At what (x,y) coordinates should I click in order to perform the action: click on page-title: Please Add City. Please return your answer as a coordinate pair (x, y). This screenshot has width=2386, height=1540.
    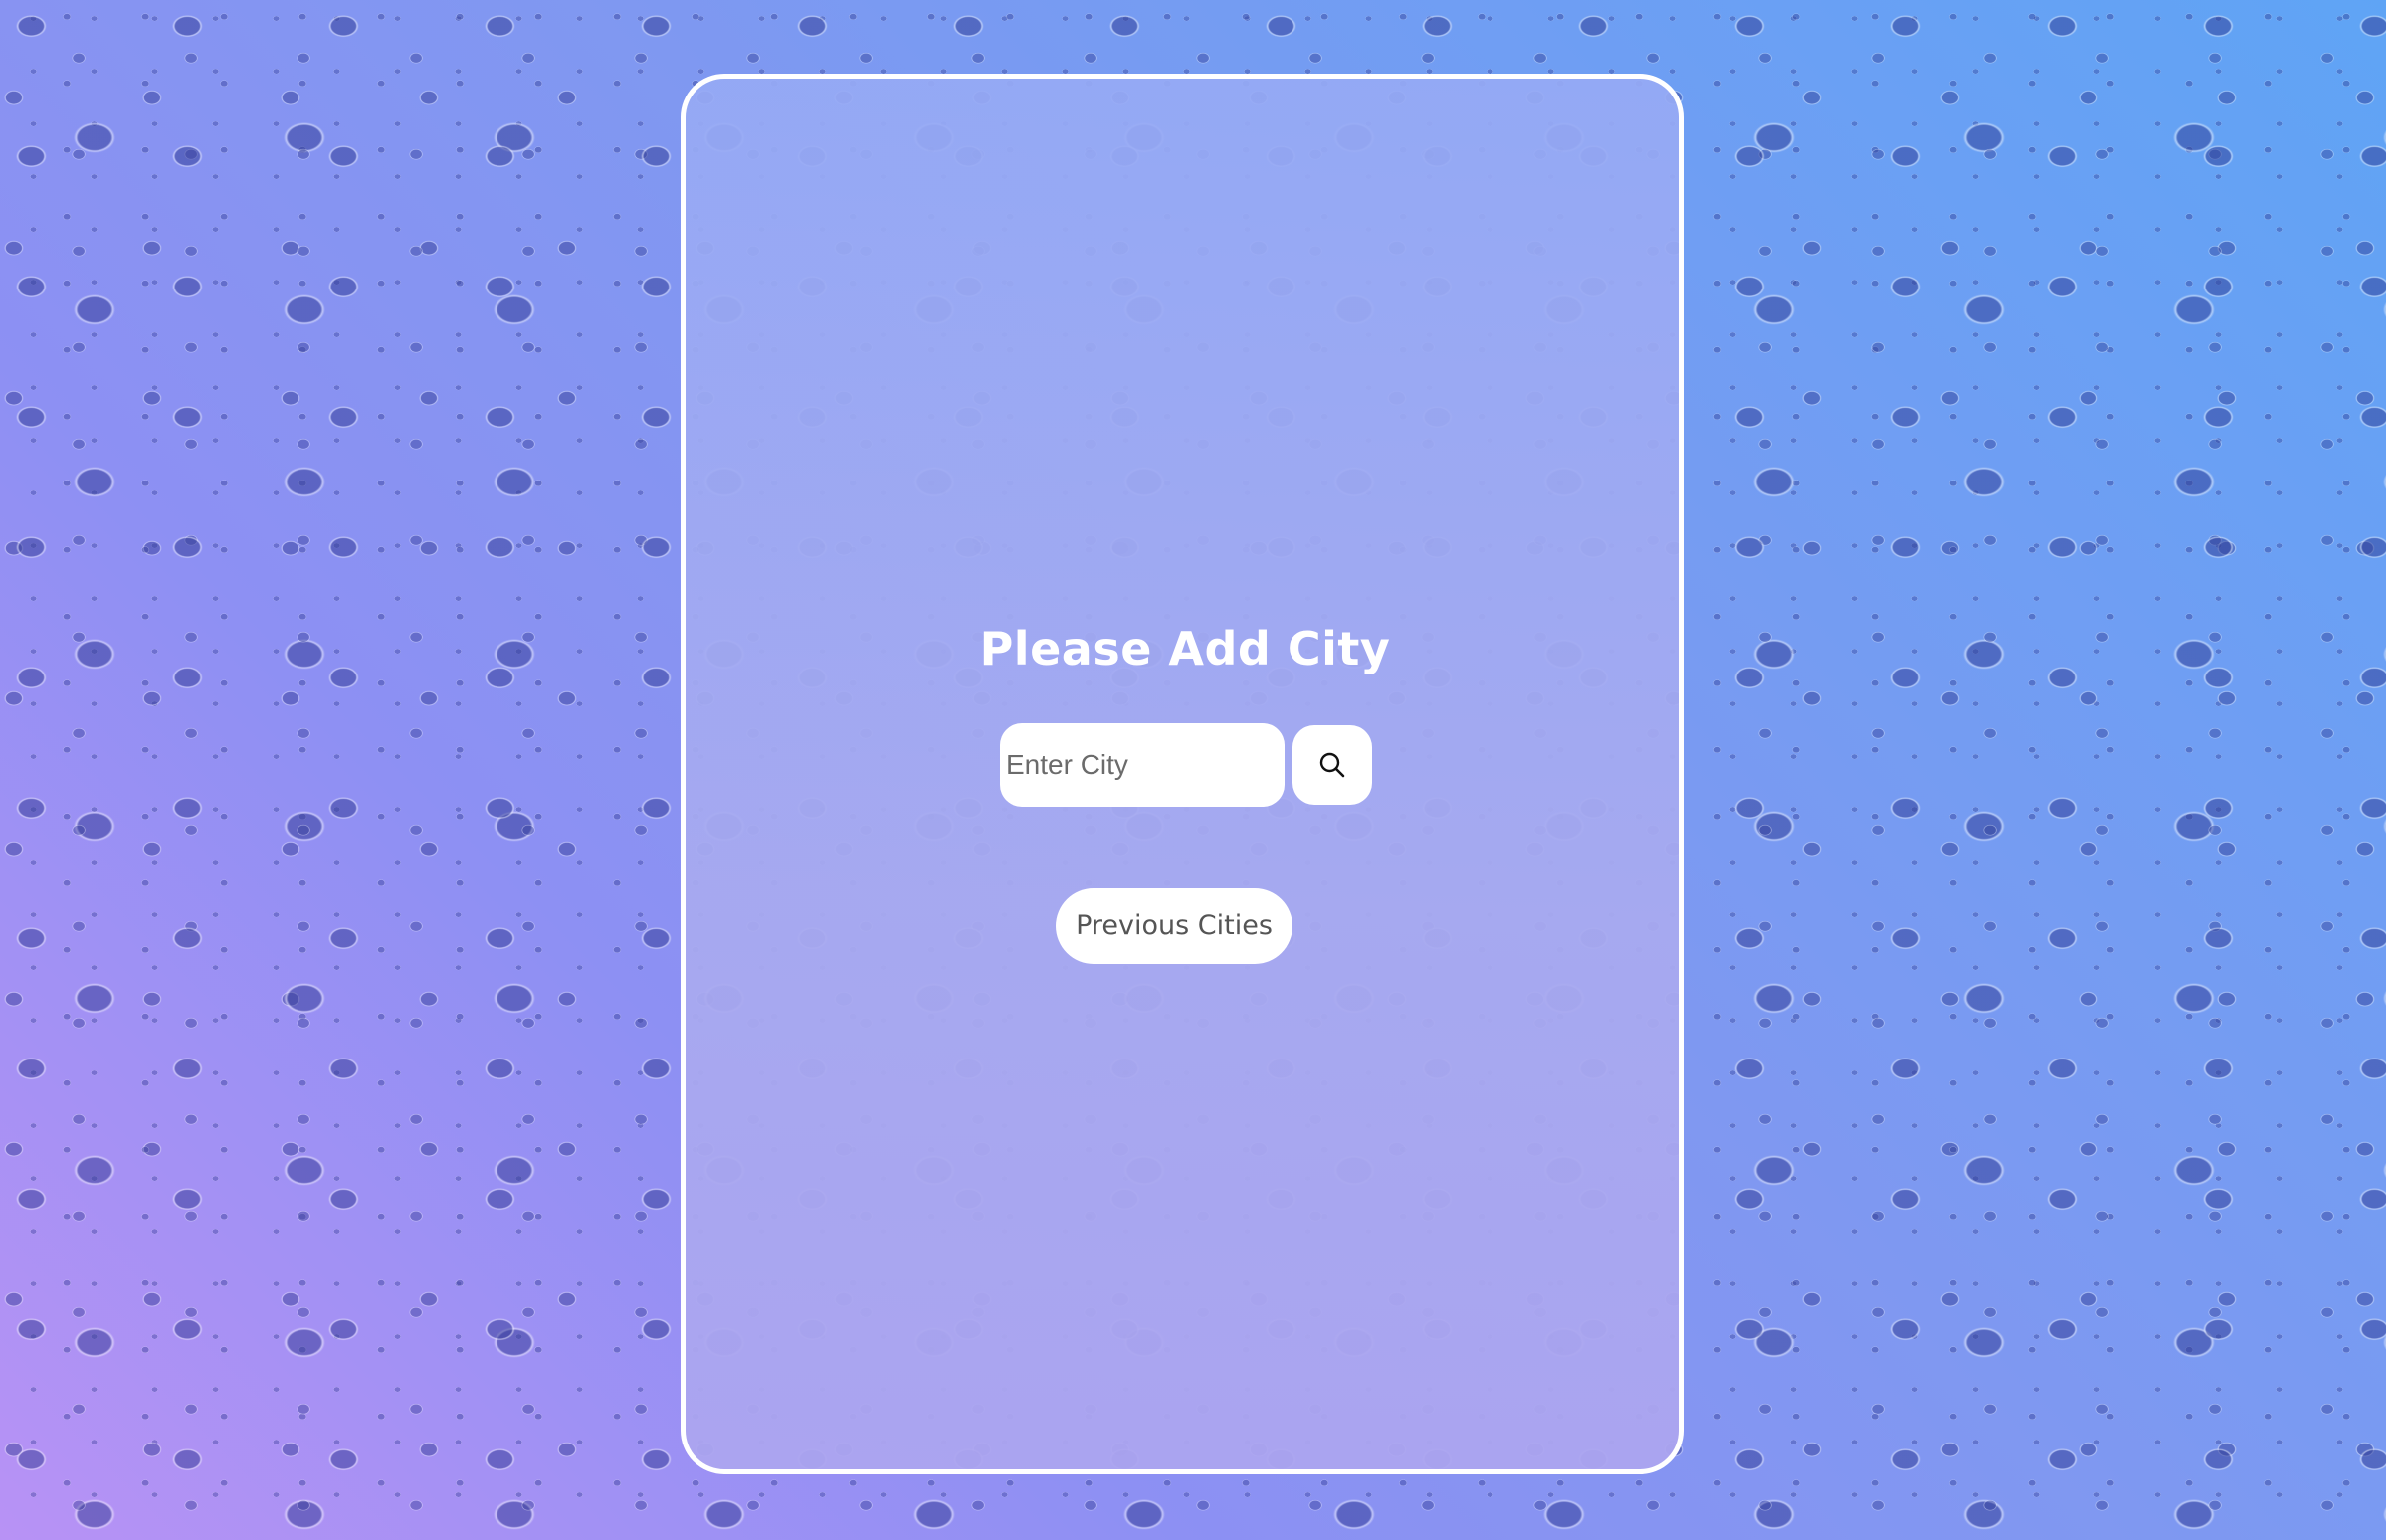
    Looking at the image, I should click on (1185, 648).